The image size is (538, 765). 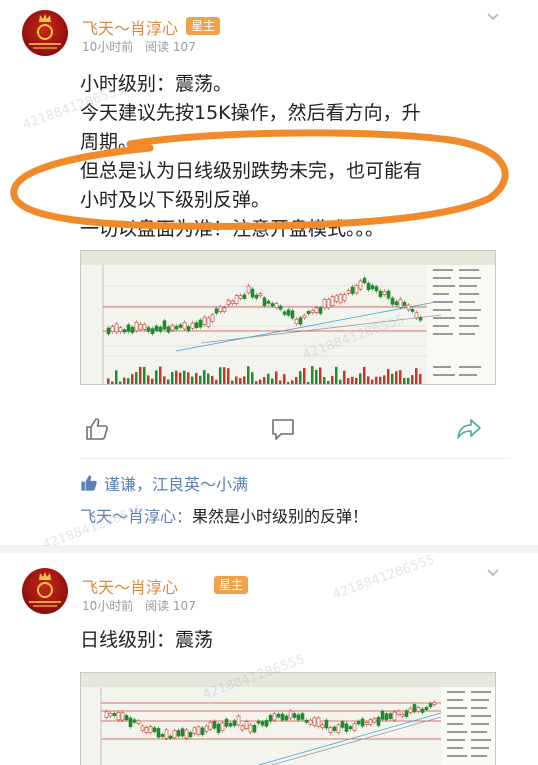 I want to click on thumbs-up-filled-icon, so click(x=89, y=483).